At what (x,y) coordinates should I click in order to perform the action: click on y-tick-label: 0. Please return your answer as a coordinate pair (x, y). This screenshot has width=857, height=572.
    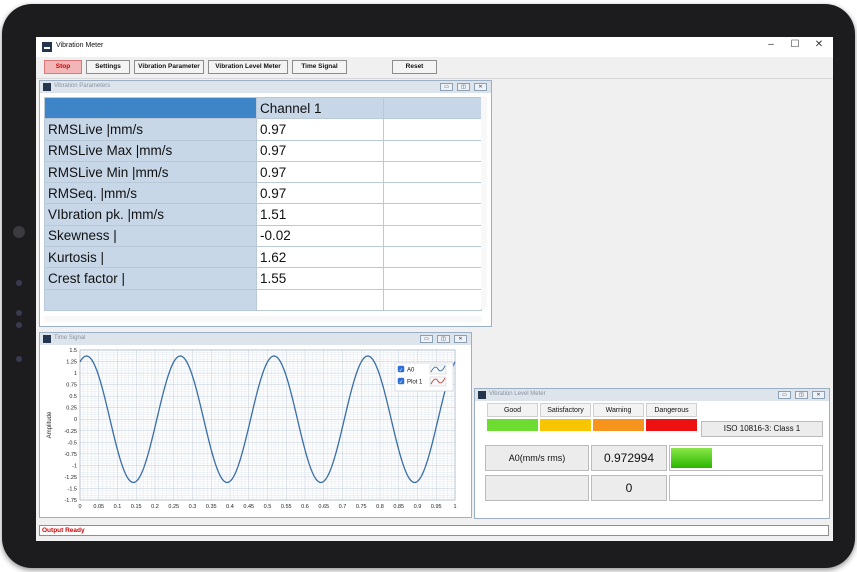
    Looking at the image, I should click on (75, 420).